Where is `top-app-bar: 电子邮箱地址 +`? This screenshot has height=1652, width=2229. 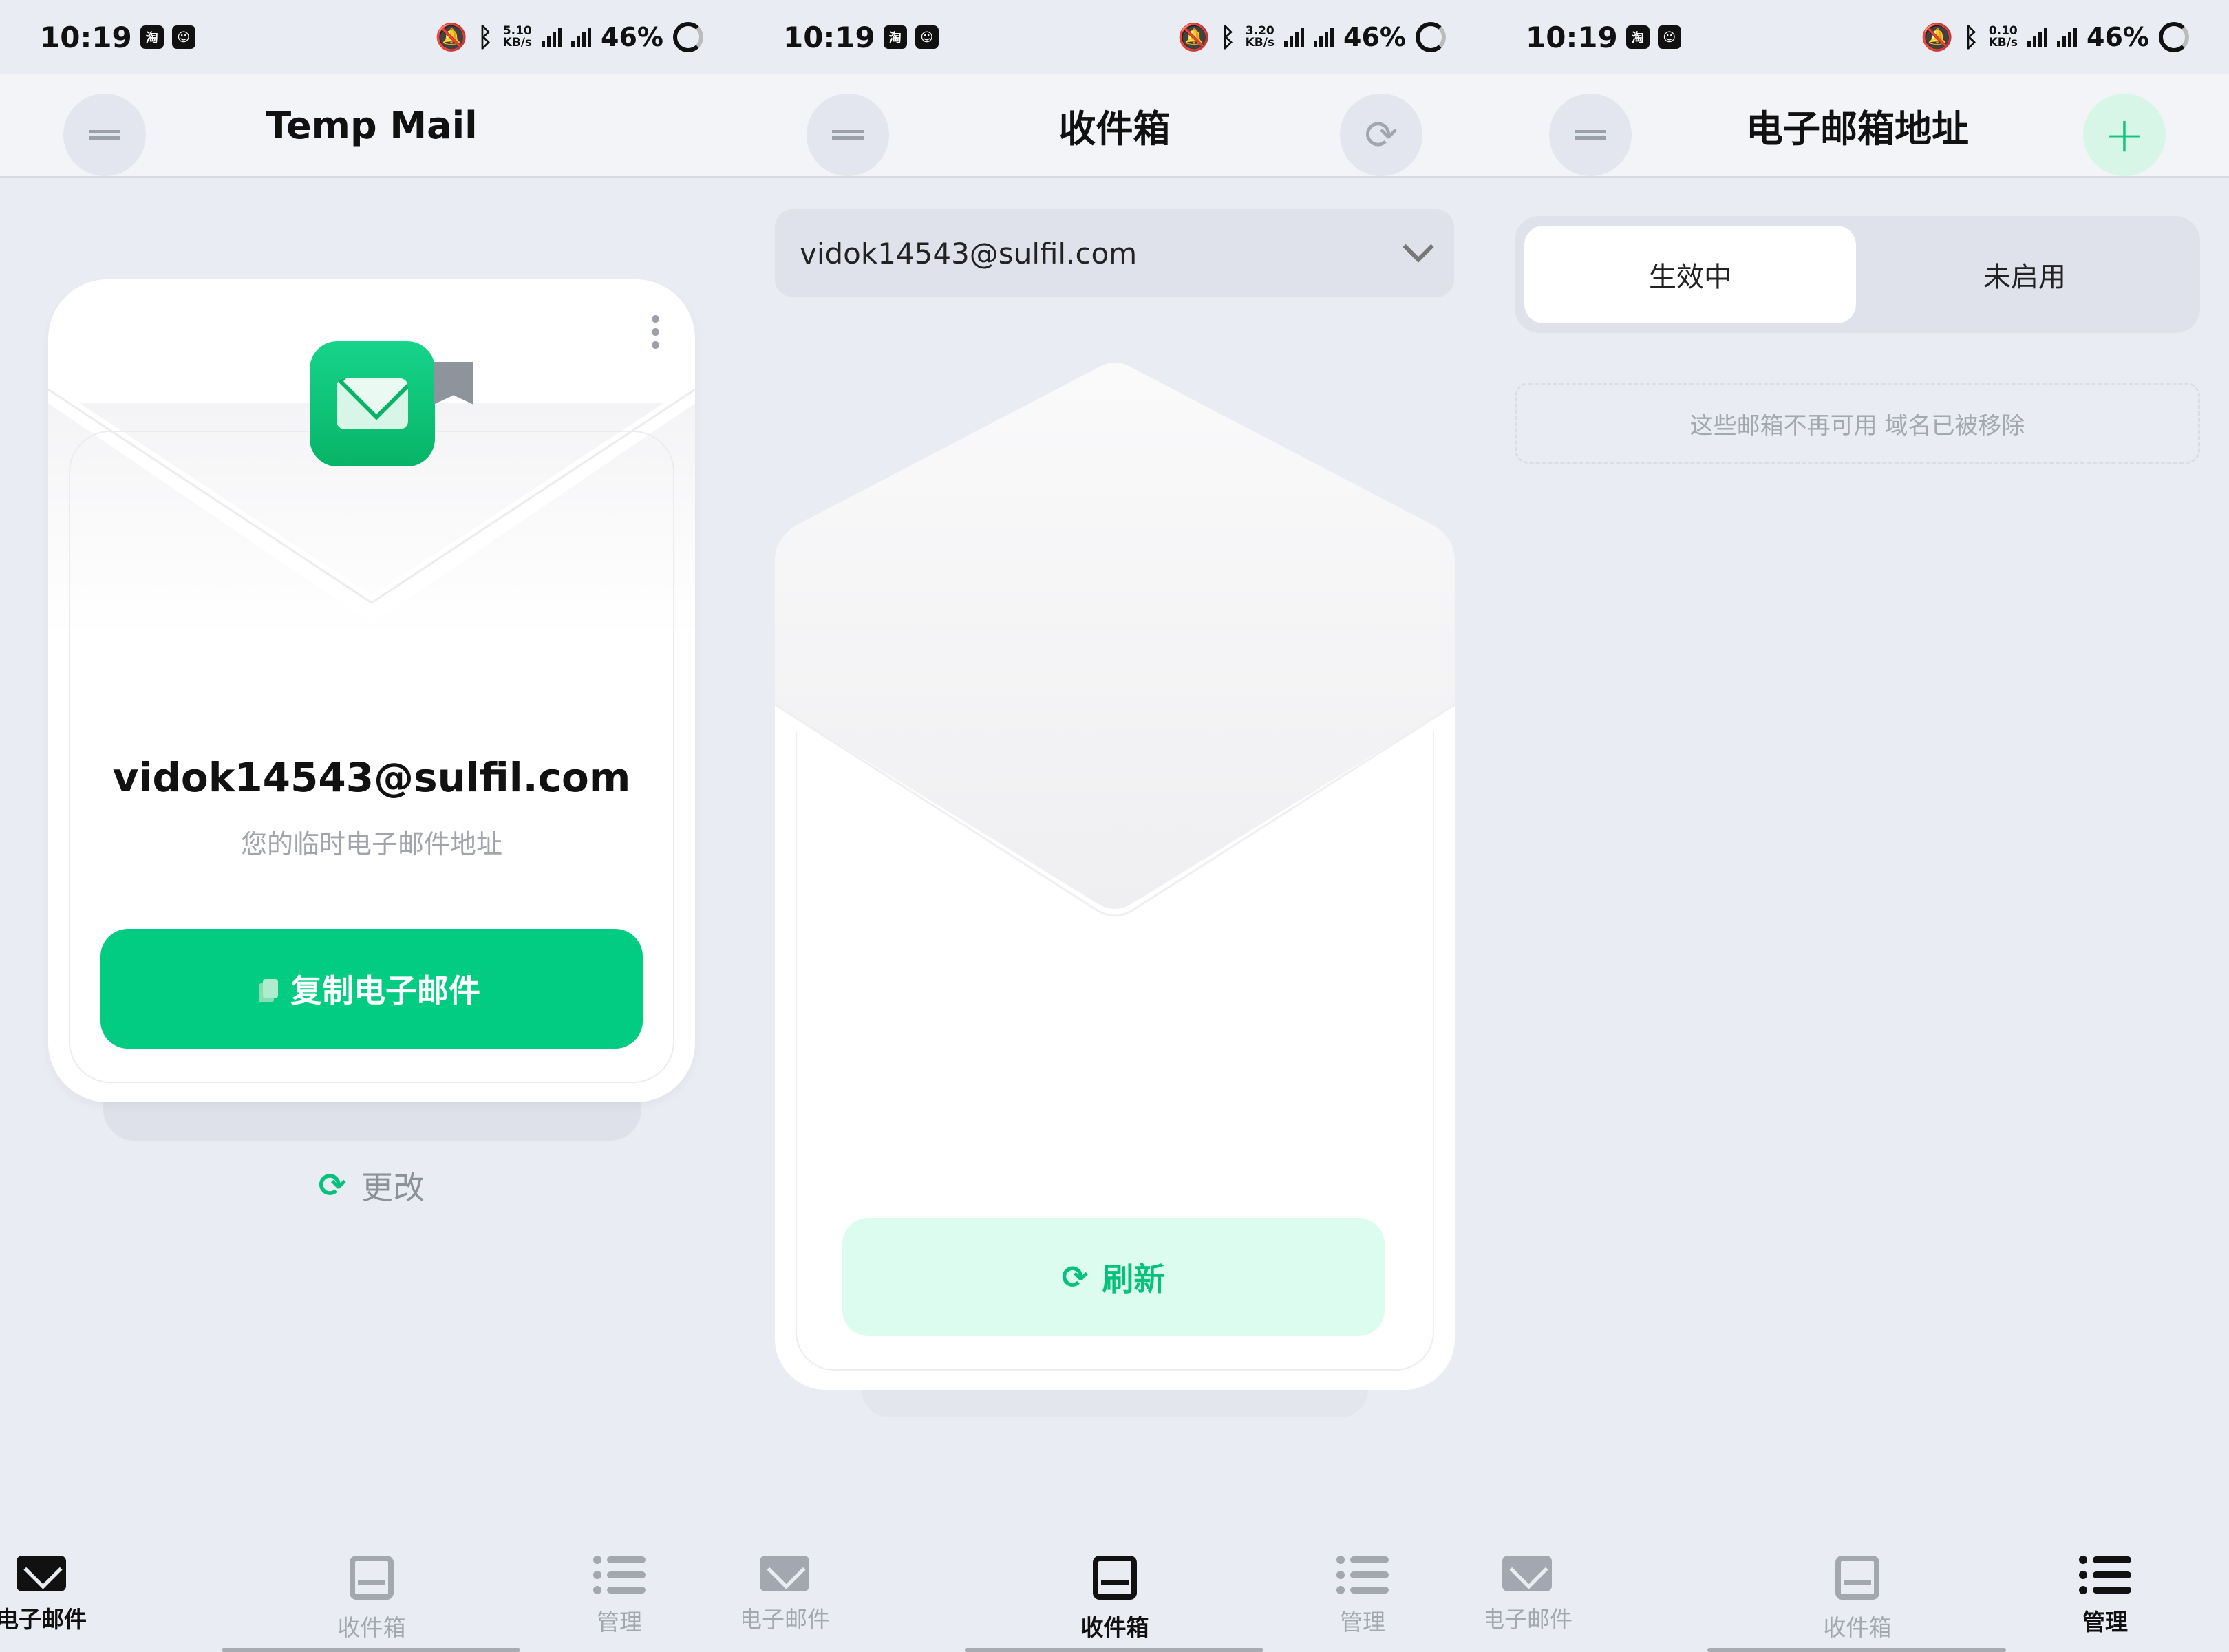
top-app-bar: 电子邮箱地址 + is located at coordinates (1858, 126).